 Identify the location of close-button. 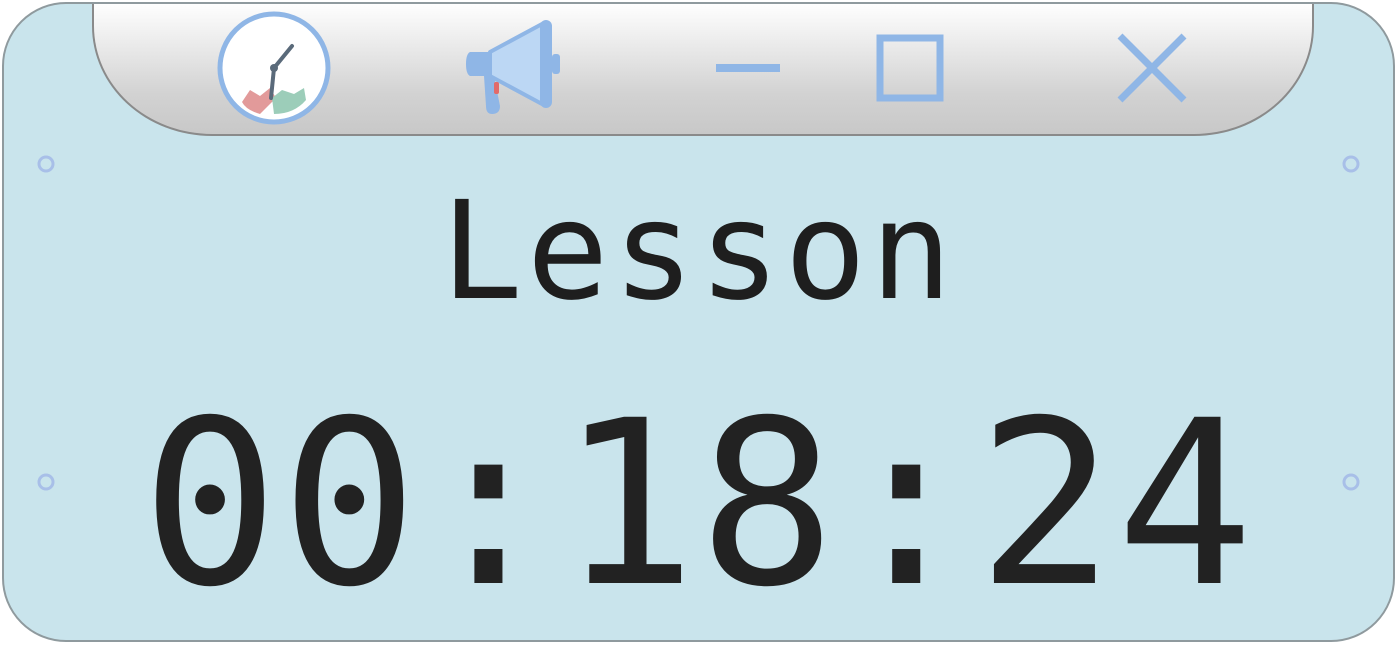
(1152, 68).